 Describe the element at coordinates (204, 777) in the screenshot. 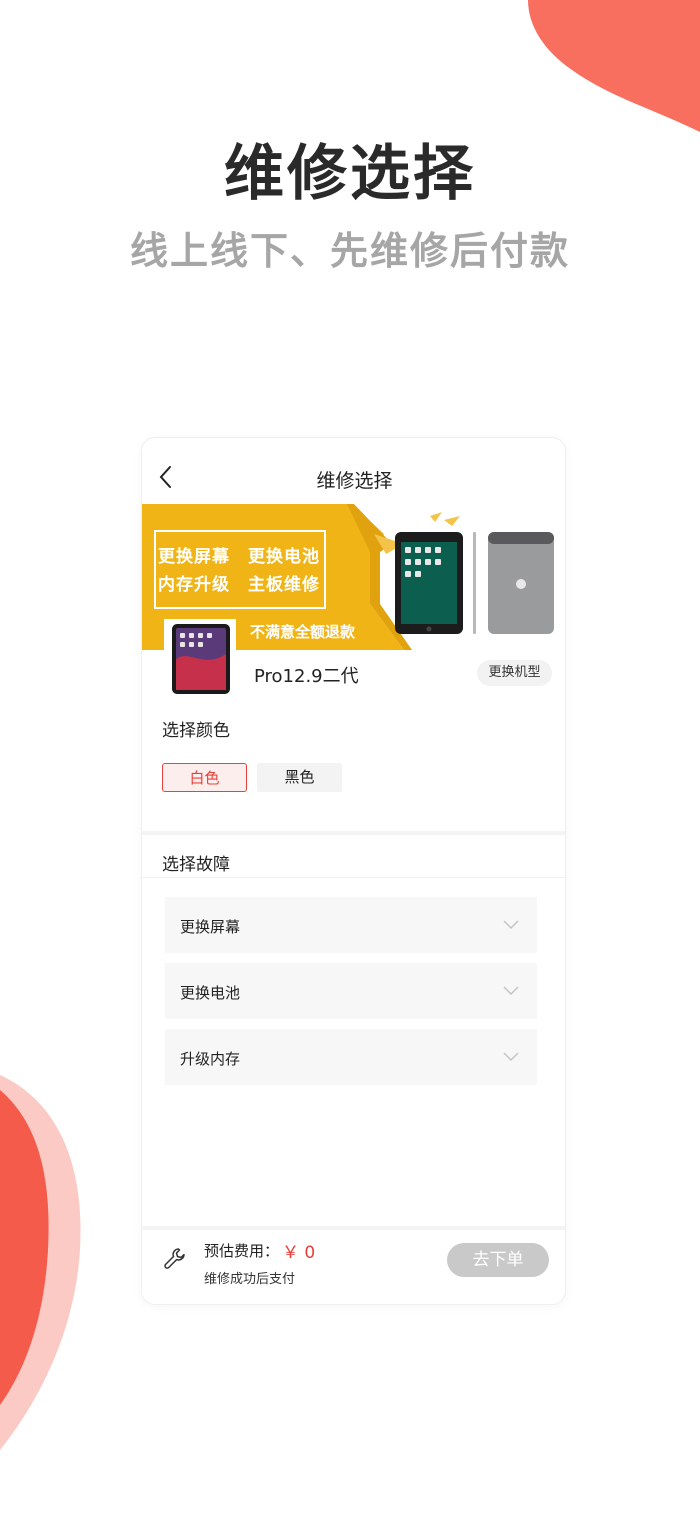

I see `color-option-white: 白色` at that location.